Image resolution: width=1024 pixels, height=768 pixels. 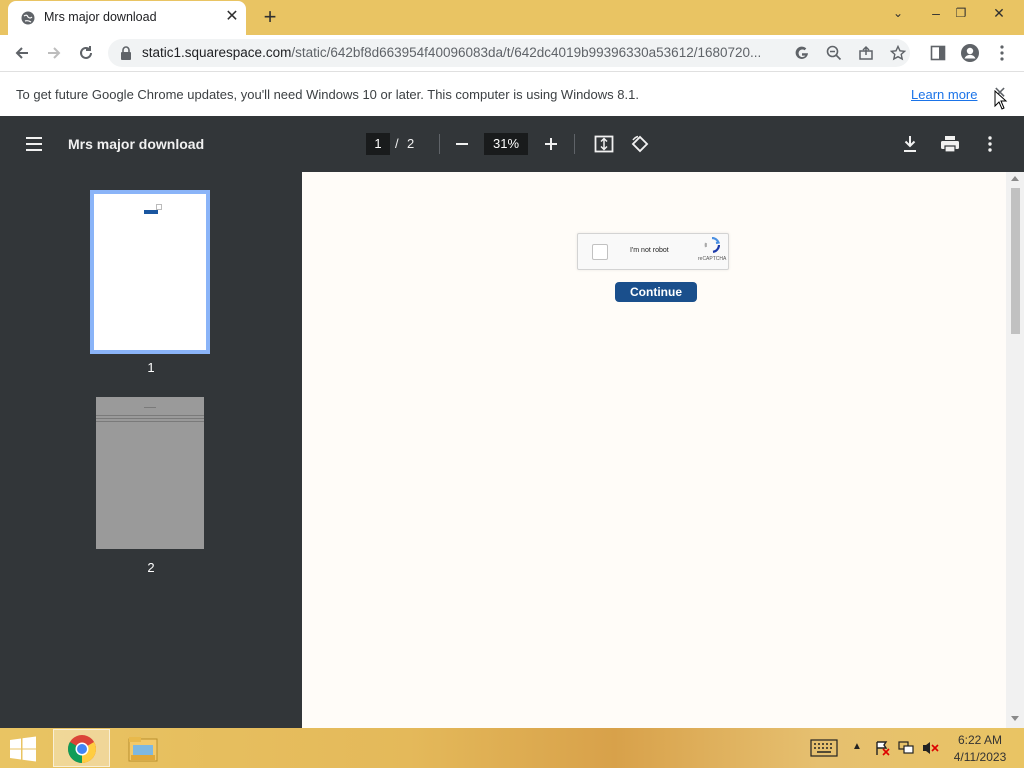 What do you see at coordinates (944, 94) in the screenshot?
I see `learn-more-link: Learn more` at bounding box center [944, 94].